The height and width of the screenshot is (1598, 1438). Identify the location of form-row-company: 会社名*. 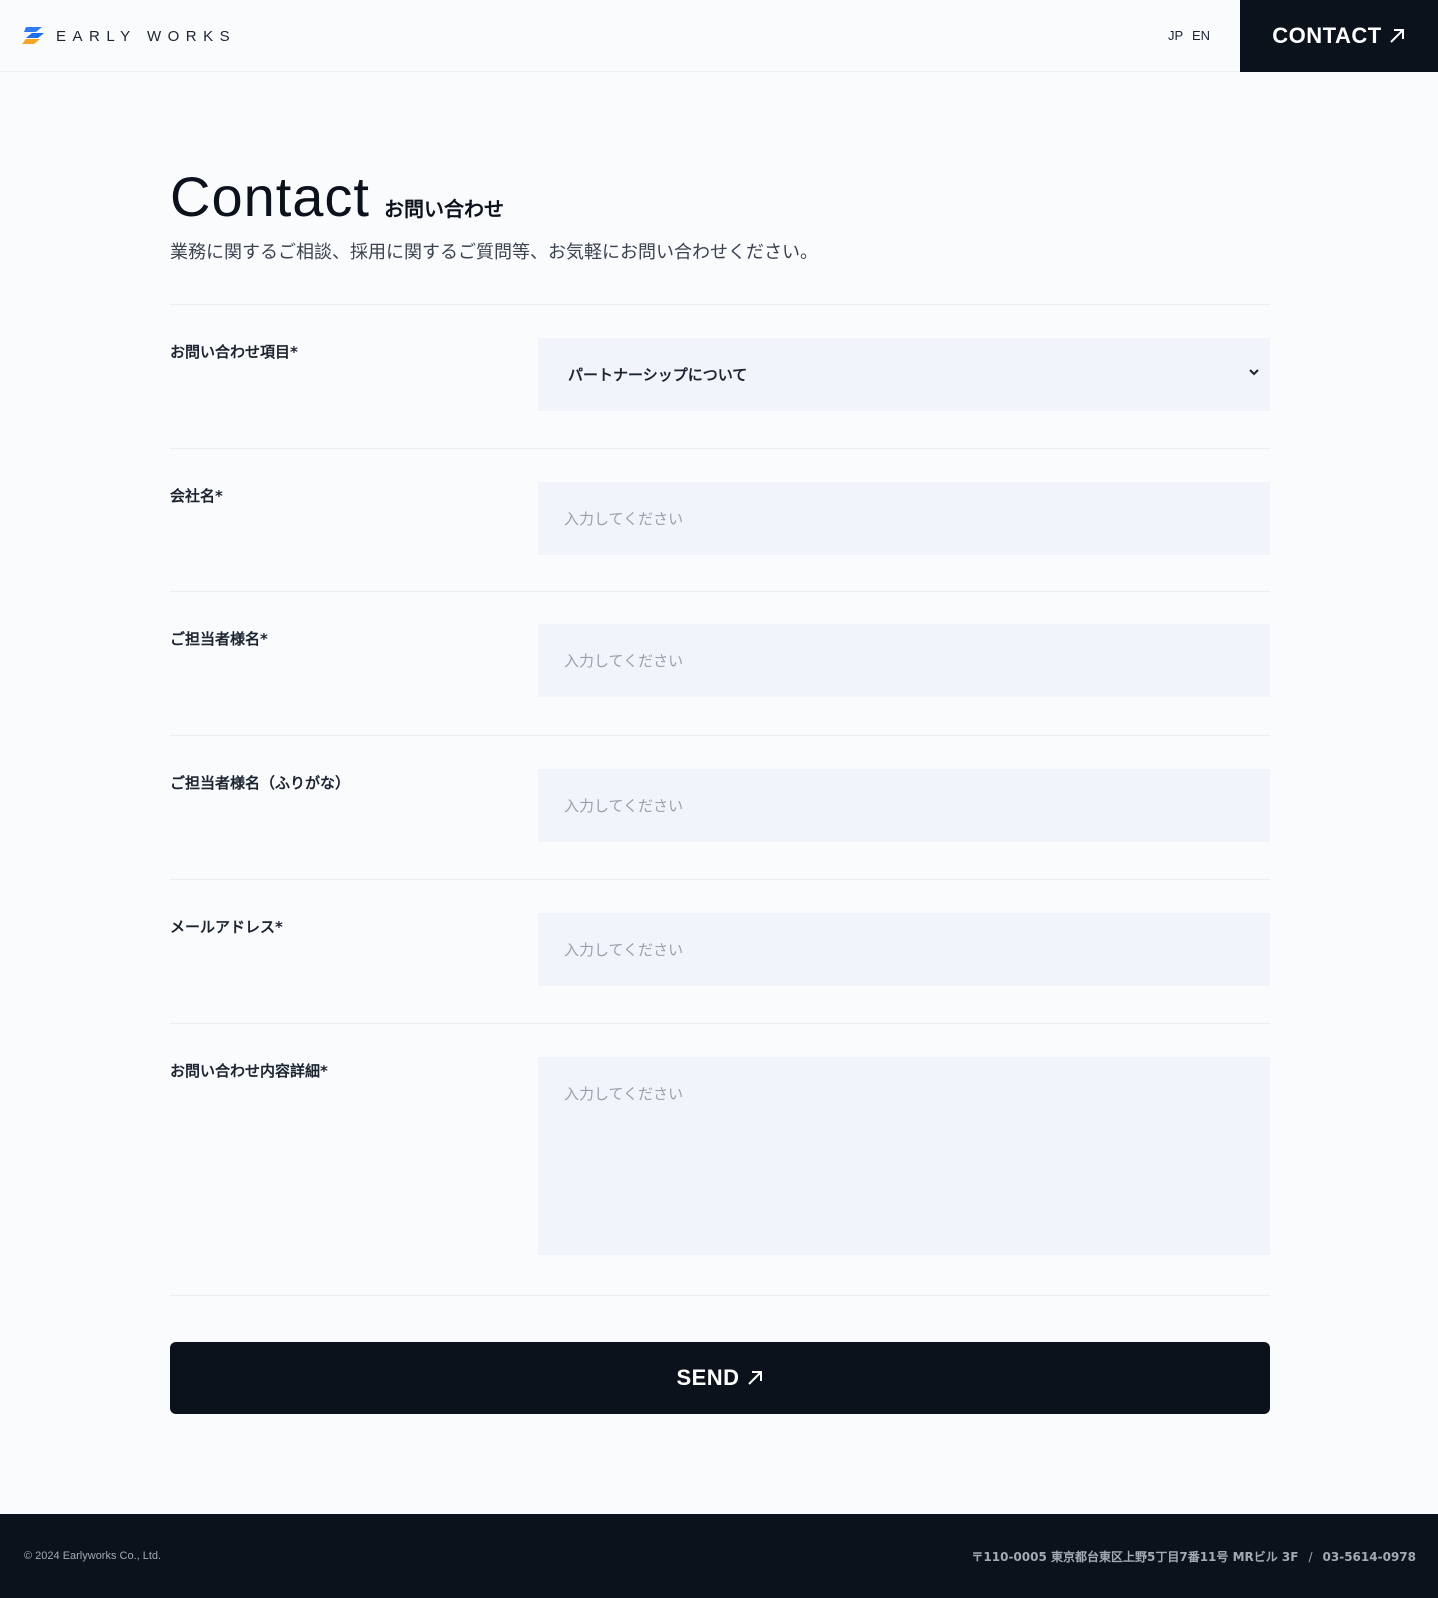
(720, 519).